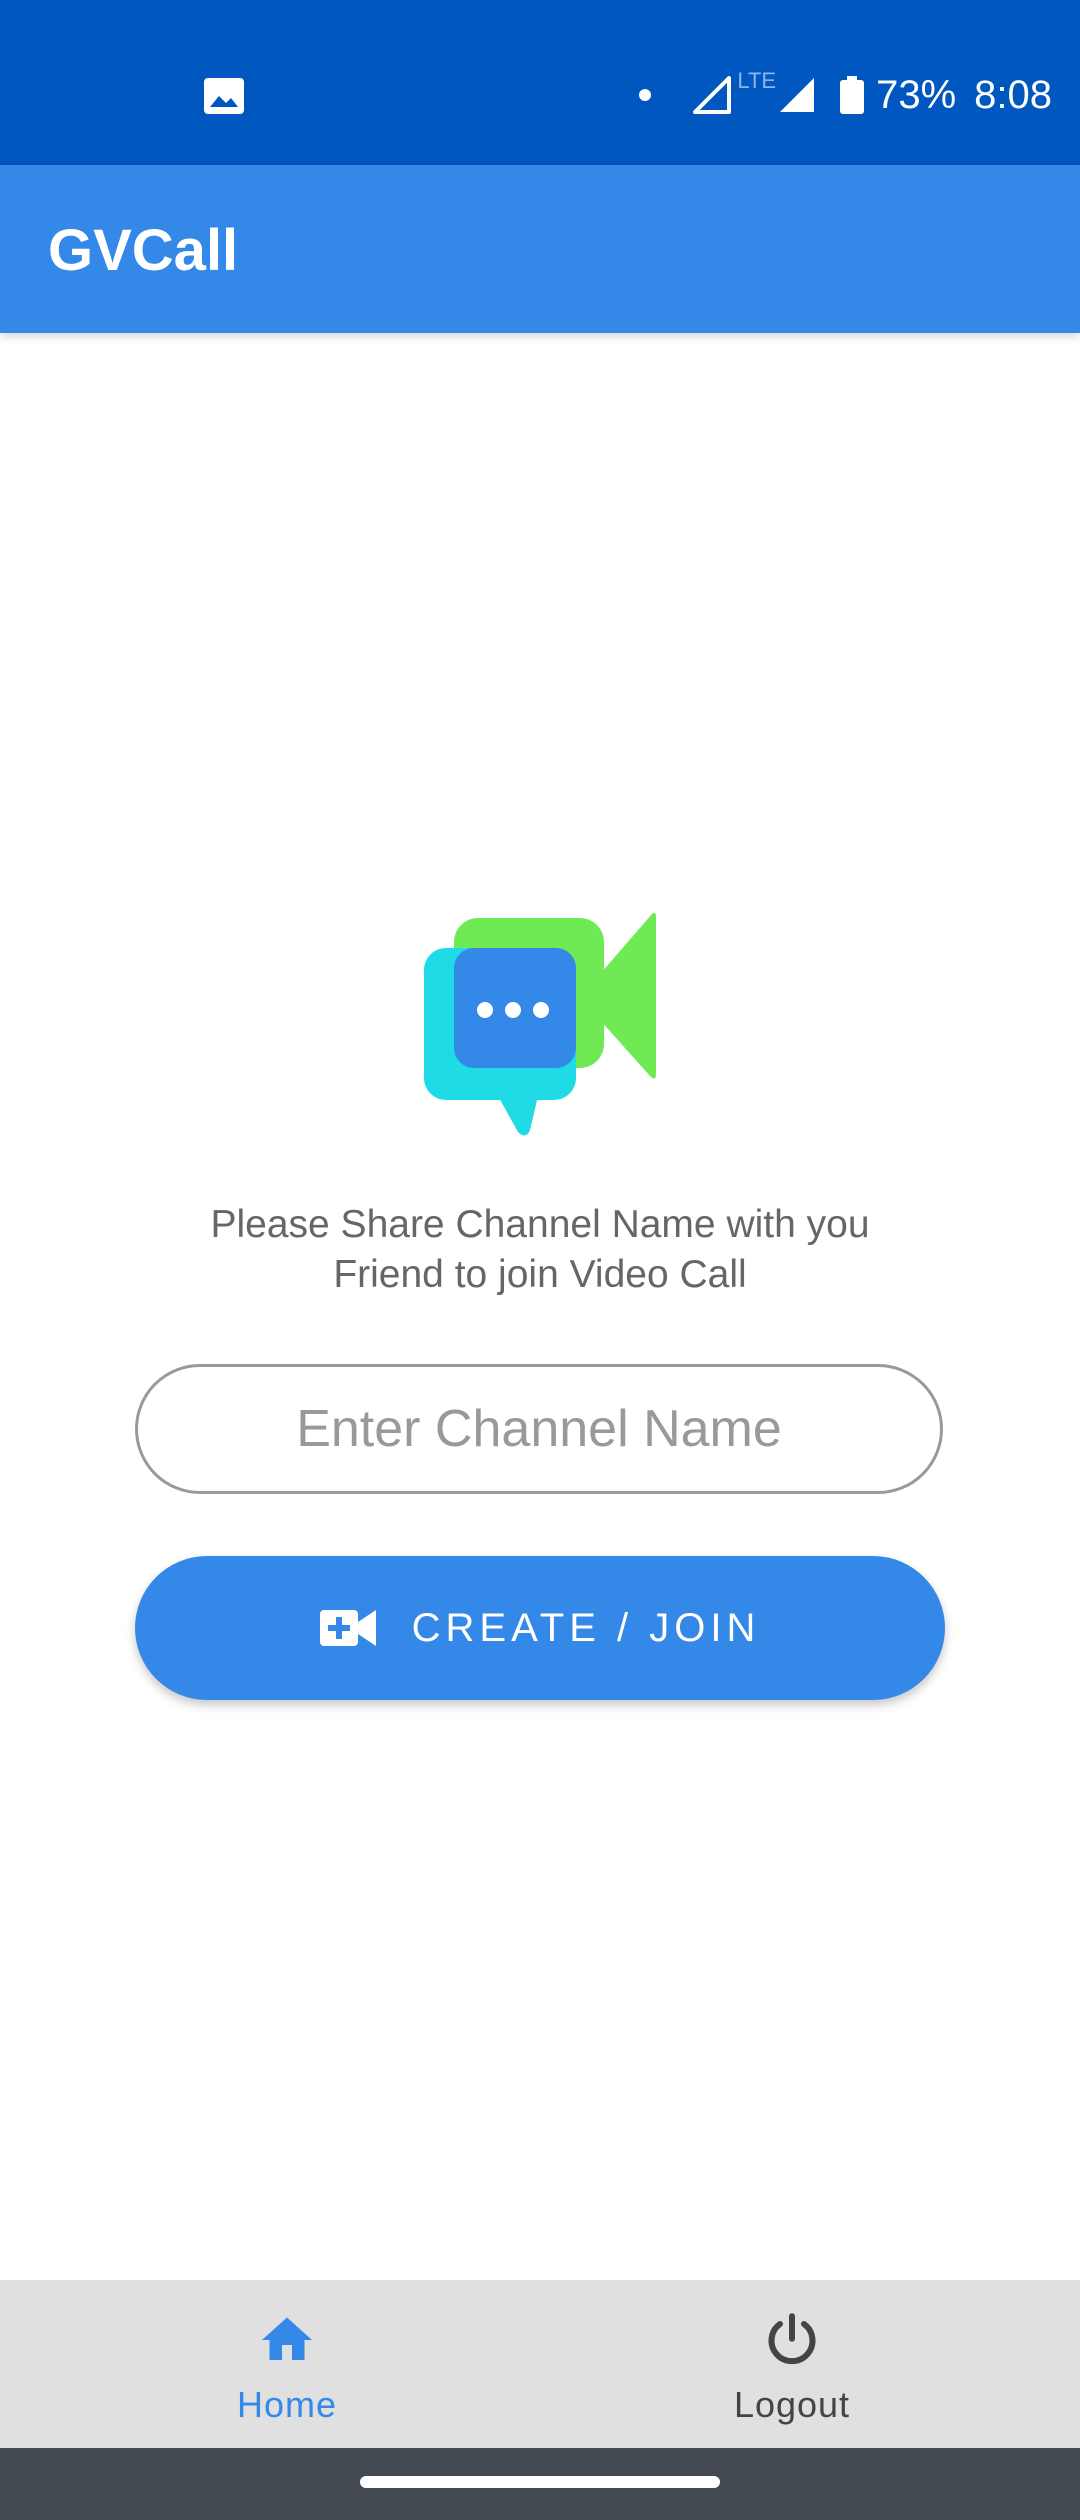 This screenshot has width=1080, height=2520. Describe the element at coordinates (1013, 94) in the screenshot. I see `clock: 8:08` at that location.